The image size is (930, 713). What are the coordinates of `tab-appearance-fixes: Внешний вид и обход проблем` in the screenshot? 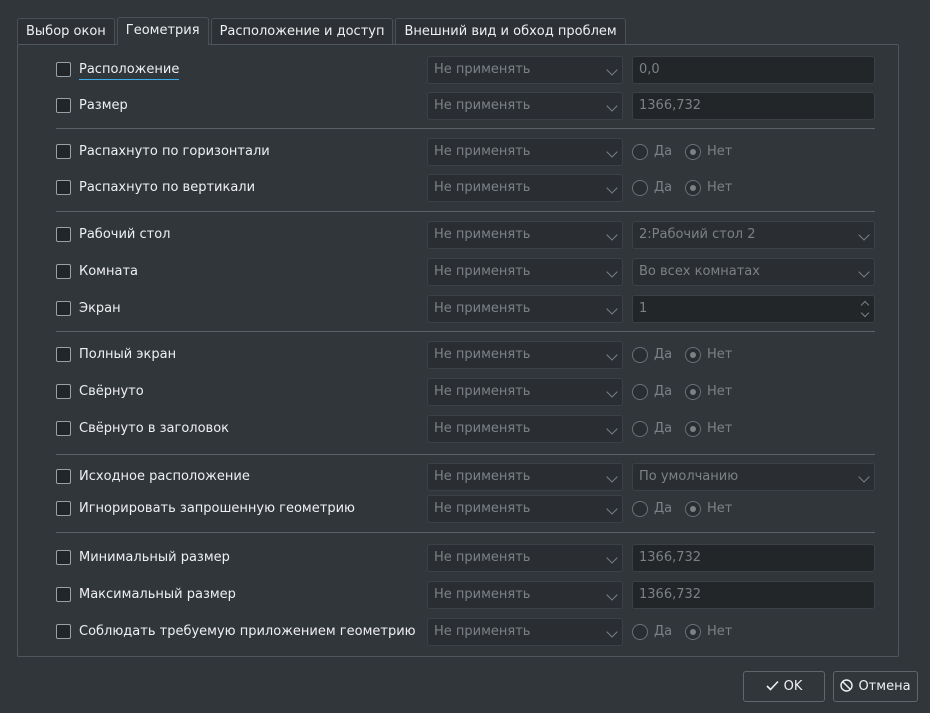 It's located at (510, 31).